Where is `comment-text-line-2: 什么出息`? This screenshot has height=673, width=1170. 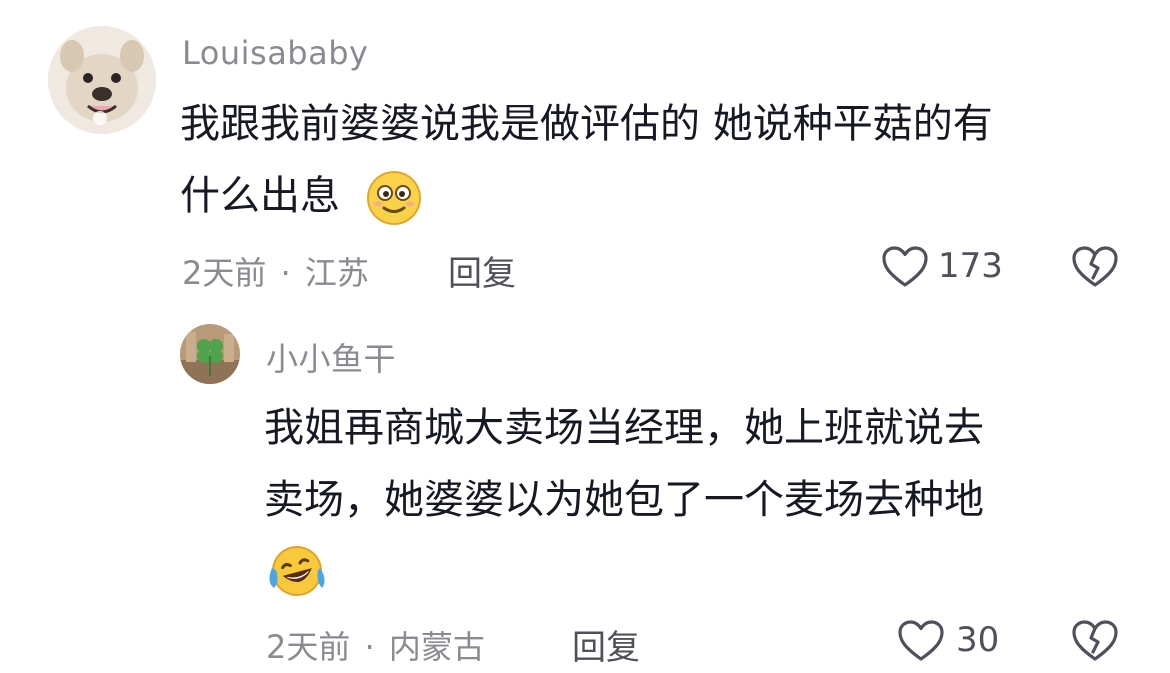 comment-text-line-2: 什么出息 is located at coordinates (260, 196).